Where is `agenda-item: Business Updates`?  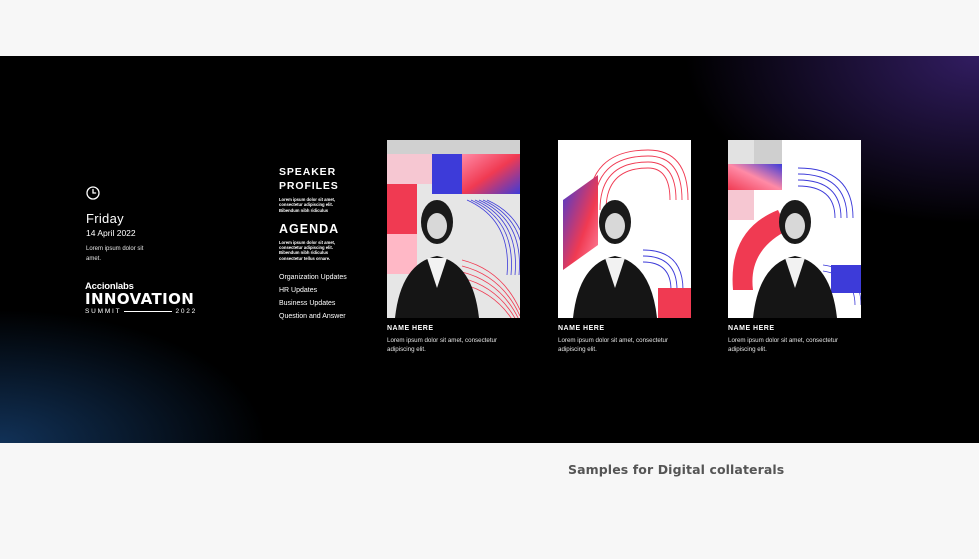
agenda-item: Business Updates is located at coordinates (307, 304).